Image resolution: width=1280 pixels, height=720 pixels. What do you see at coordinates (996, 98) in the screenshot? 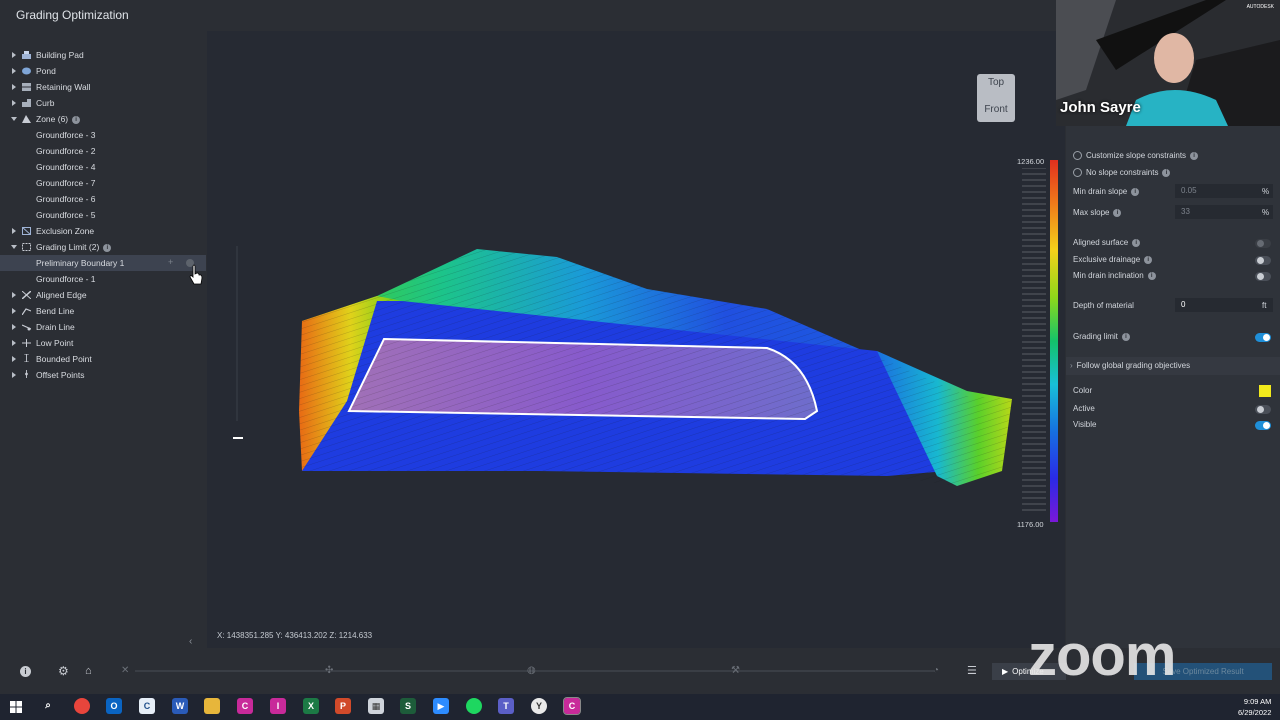
I see `view-cube: Top Front` at bounding box center [996, 98].